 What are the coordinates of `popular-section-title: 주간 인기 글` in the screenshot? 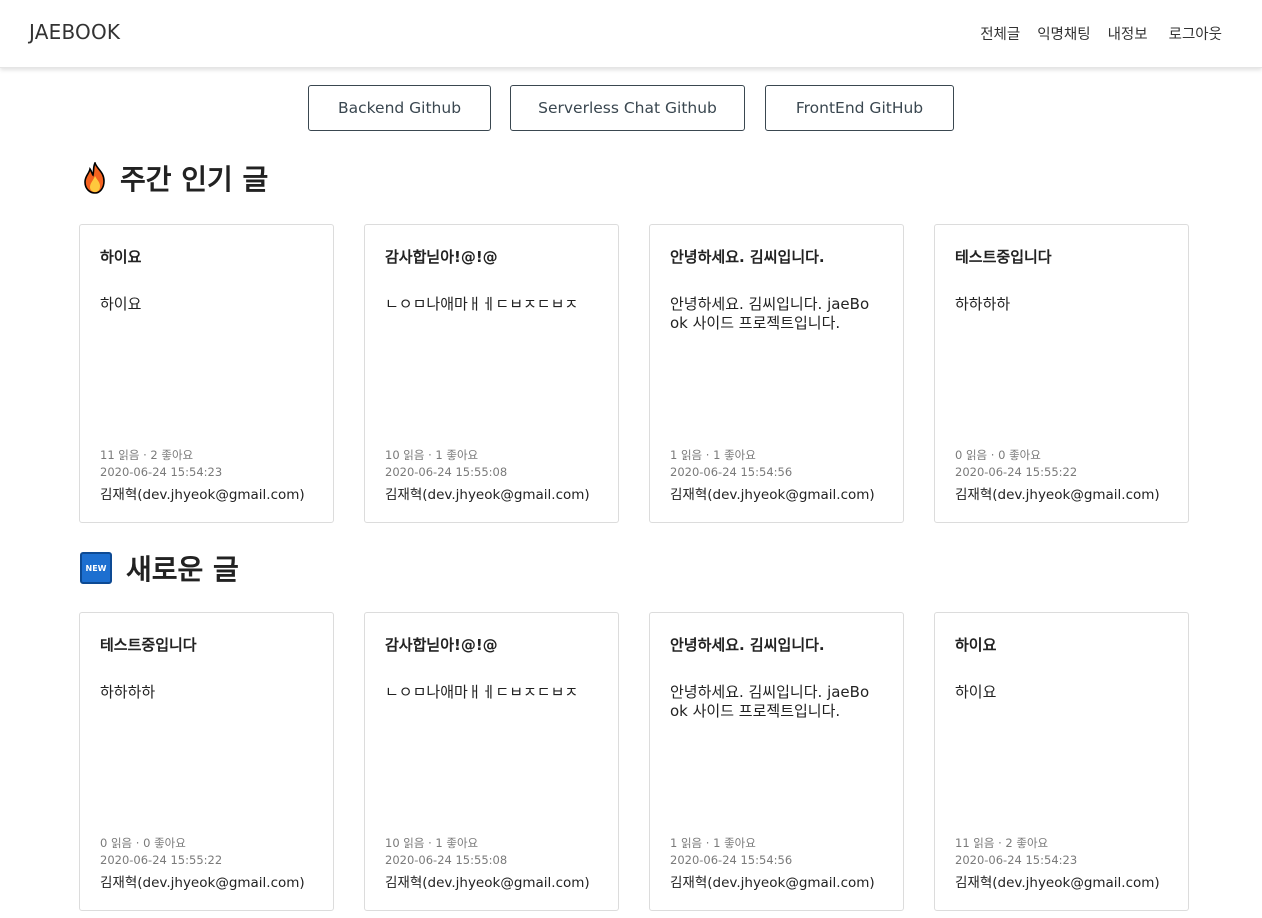 It's located at (174, 178).